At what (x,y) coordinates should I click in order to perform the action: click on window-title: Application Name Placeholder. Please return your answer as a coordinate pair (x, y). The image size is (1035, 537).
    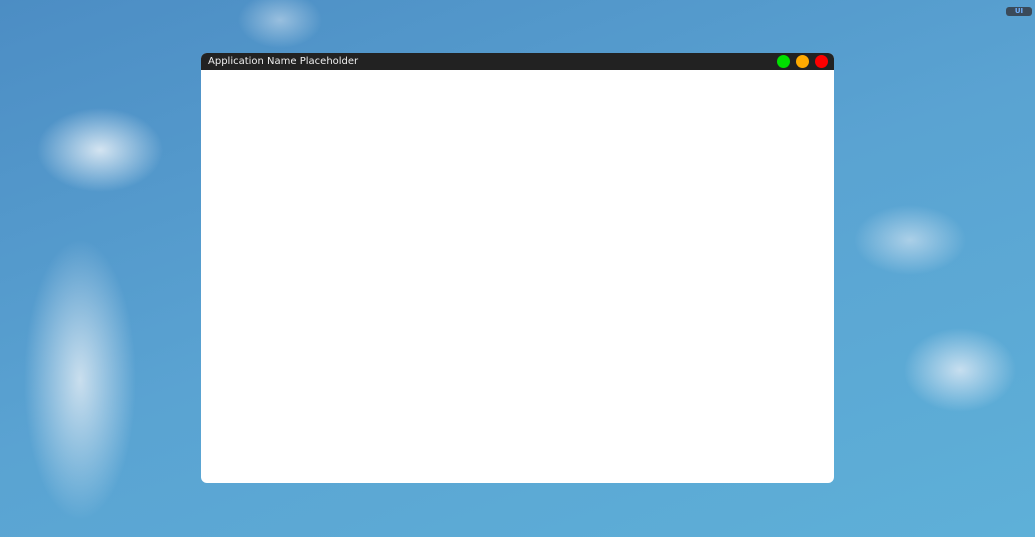
    Looking at the image, I should click on (283, 61).